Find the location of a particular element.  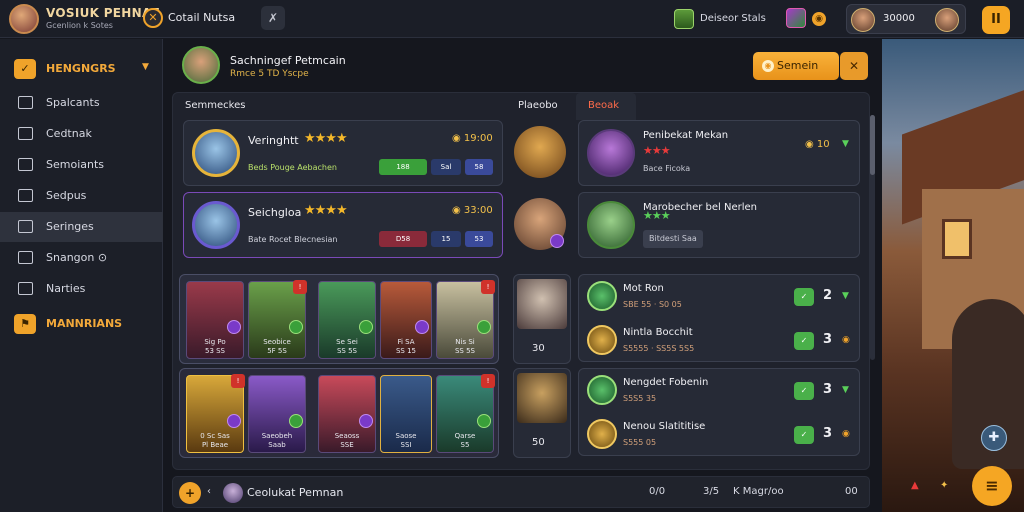

feather-icon: ✦ is located at coordinates (944, 485).